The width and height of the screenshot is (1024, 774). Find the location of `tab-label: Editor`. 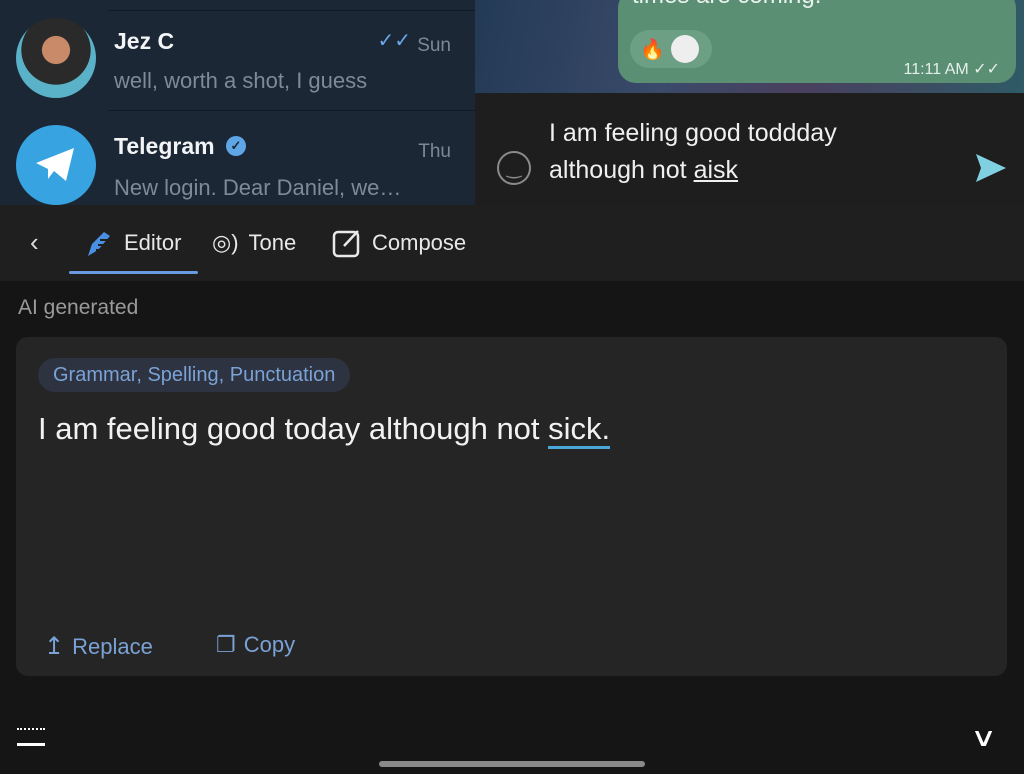

tab-label: Editor is located at coordinates (153, 242).